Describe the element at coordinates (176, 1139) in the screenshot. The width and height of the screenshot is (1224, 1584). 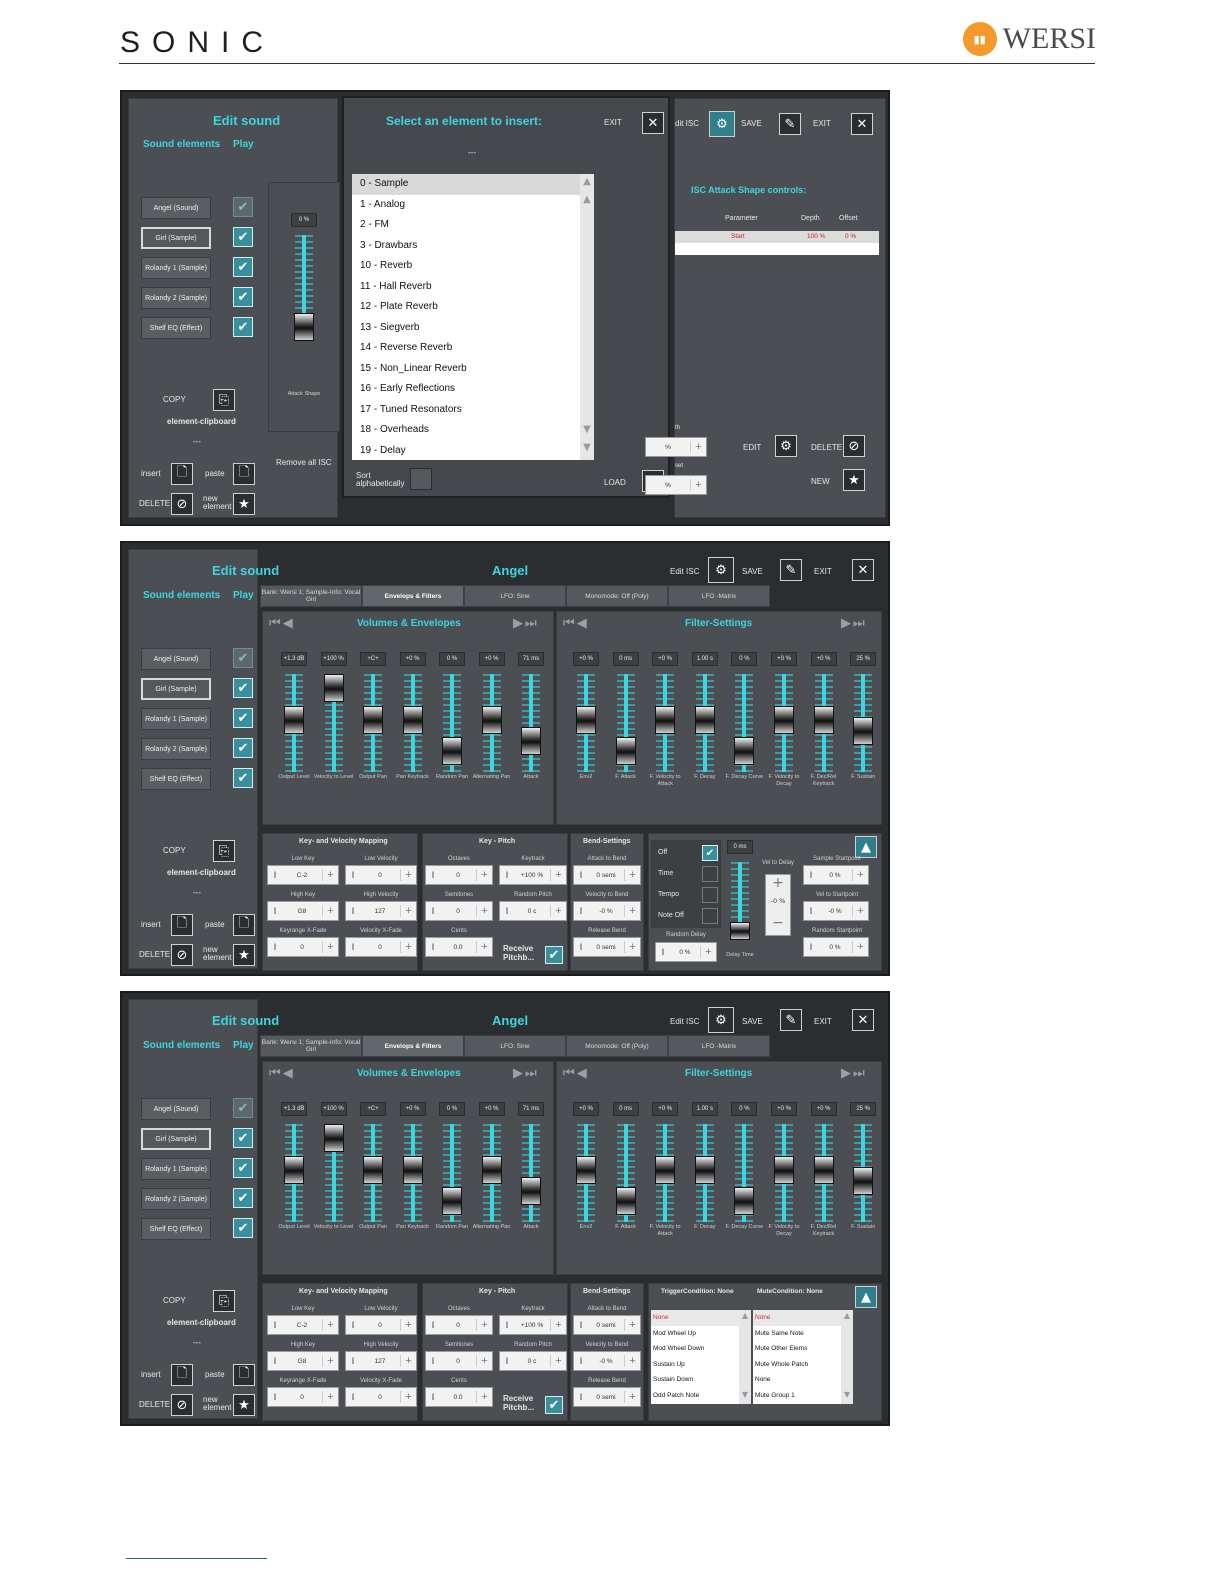
I see `element-girl: Girl (Sample)` at that location.